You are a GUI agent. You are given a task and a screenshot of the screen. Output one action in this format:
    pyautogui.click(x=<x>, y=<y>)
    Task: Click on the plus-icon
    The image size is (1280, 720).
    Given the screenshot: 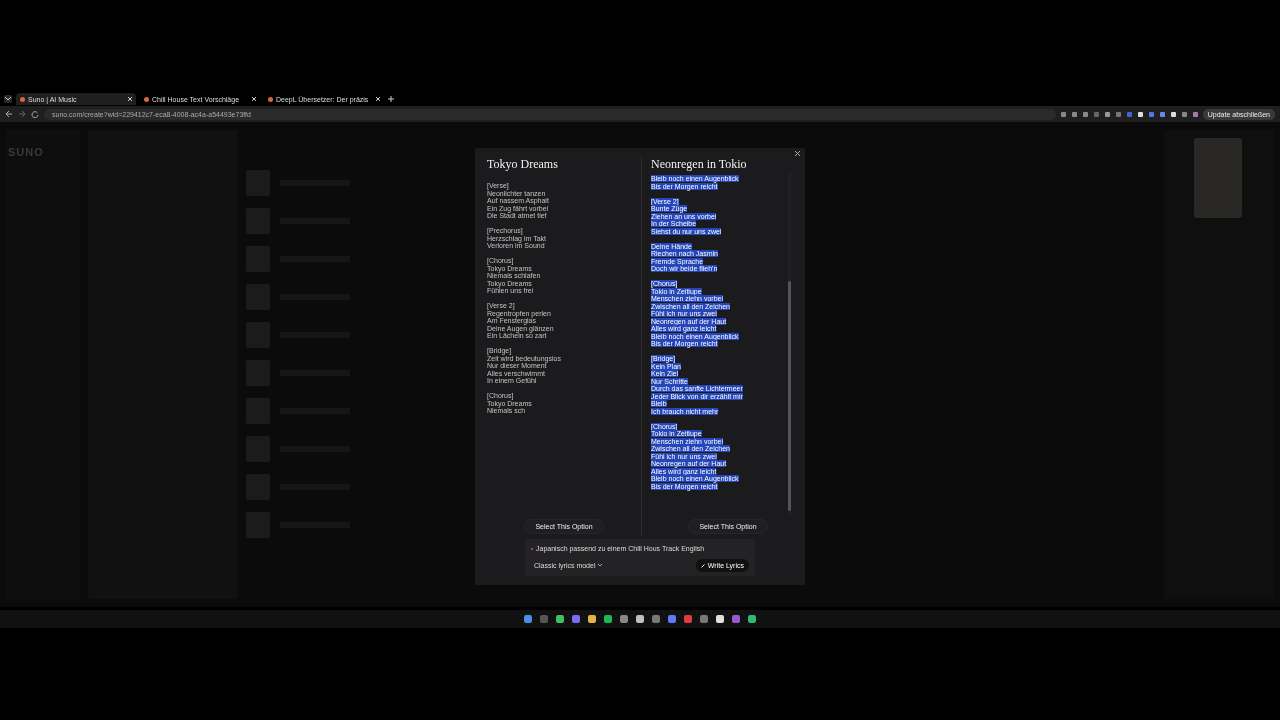 What is the action you would take?
    pyautogui.click(x=391, y=99)
    